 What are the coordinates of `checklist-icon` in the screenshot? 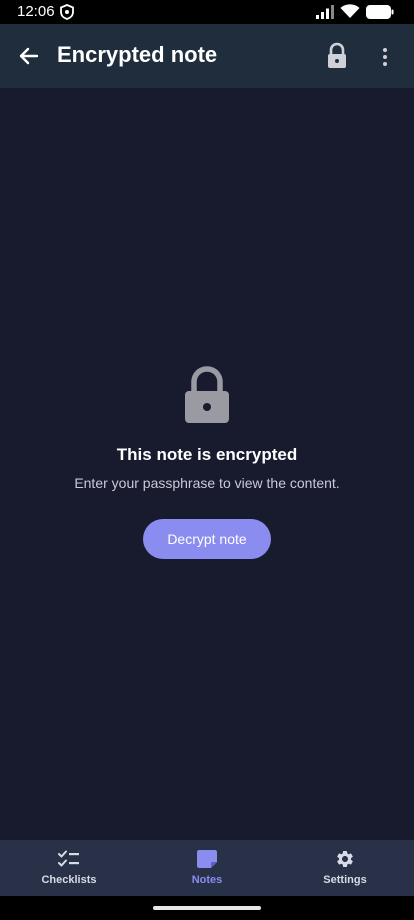 It's located at (69, 859).